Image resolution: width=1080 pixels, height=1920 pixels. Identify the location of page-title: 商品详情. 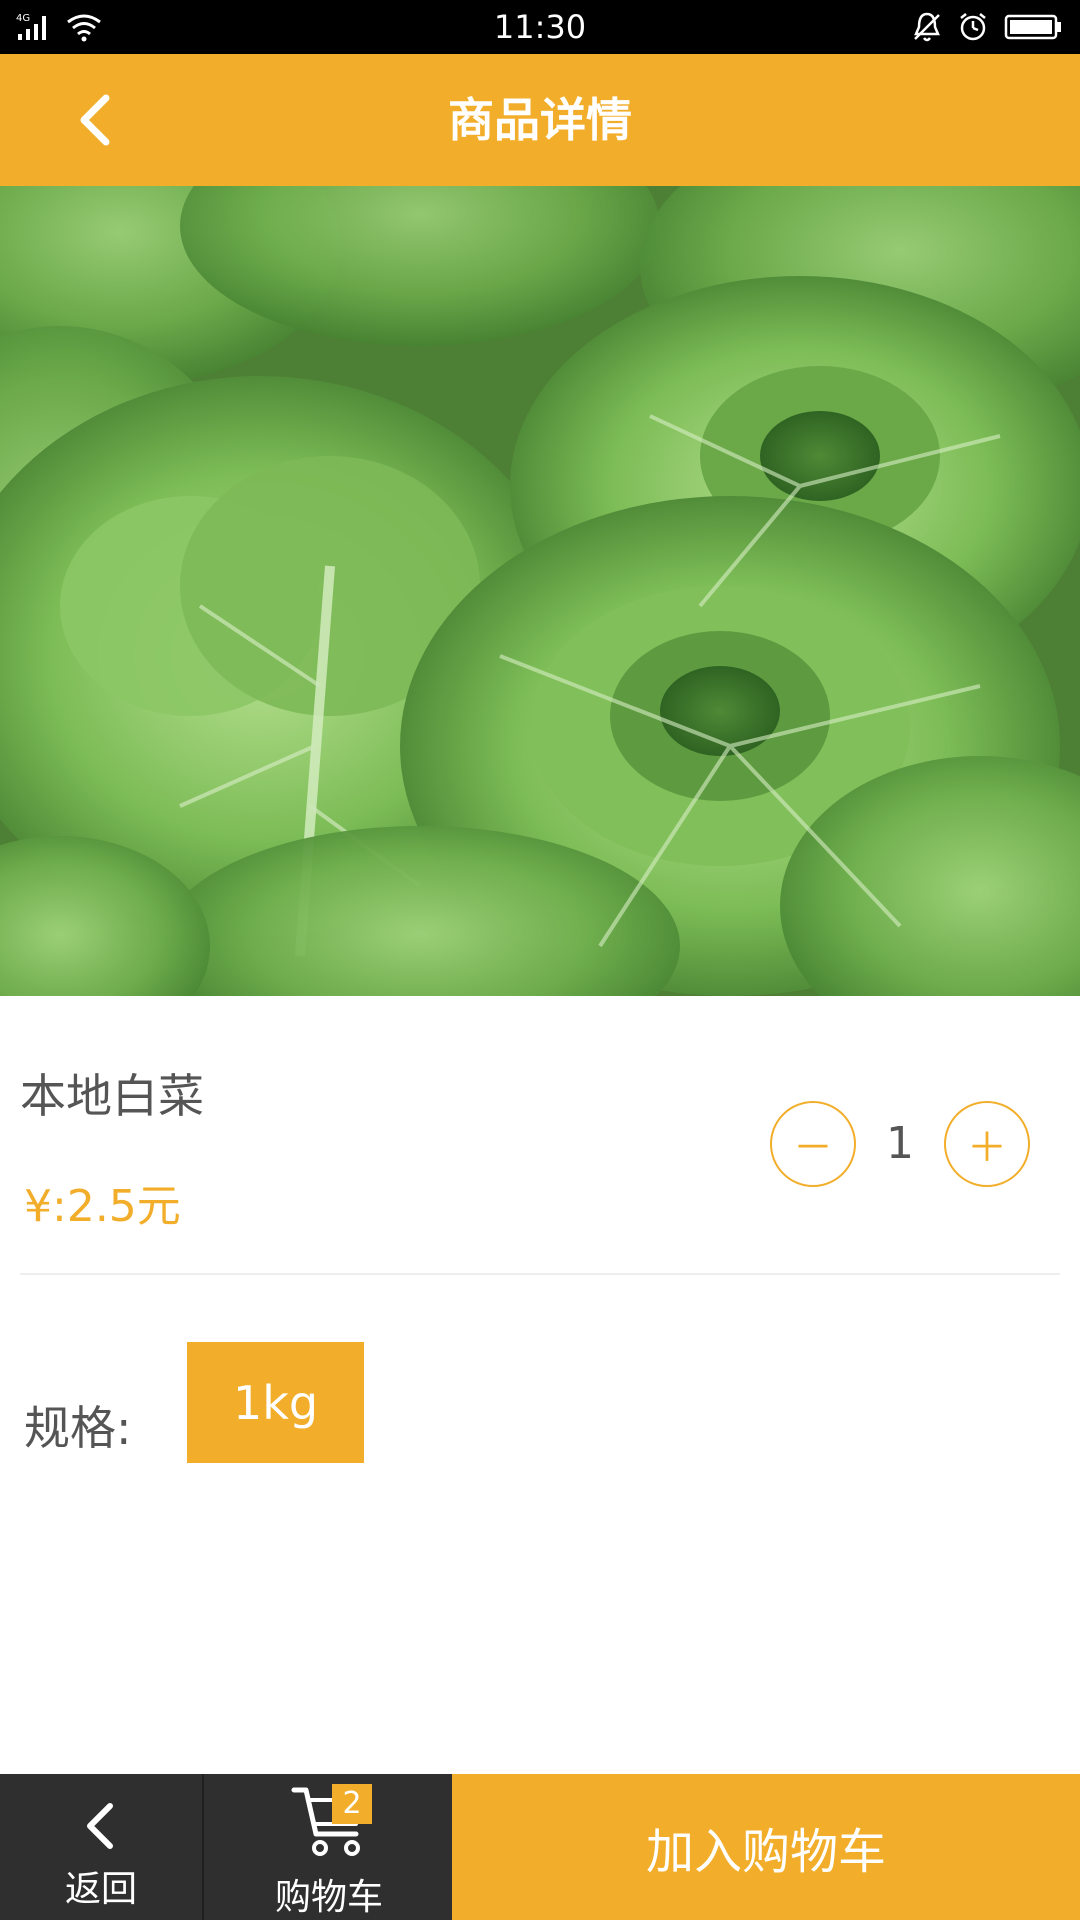
(540, 120).